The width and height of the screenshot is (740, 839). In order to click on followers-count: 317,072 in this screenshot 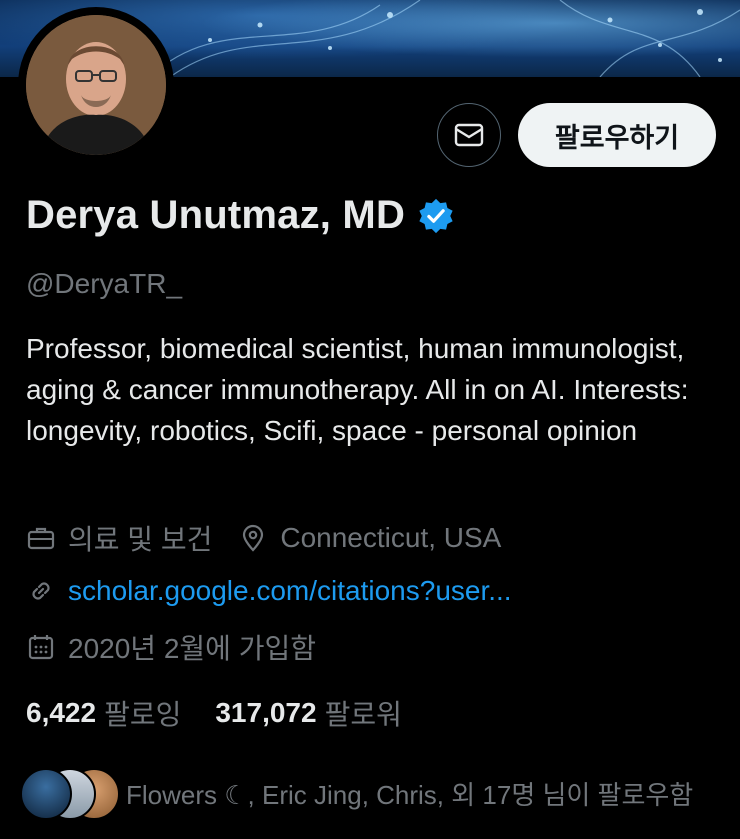, I will do `click(266, 712)`.